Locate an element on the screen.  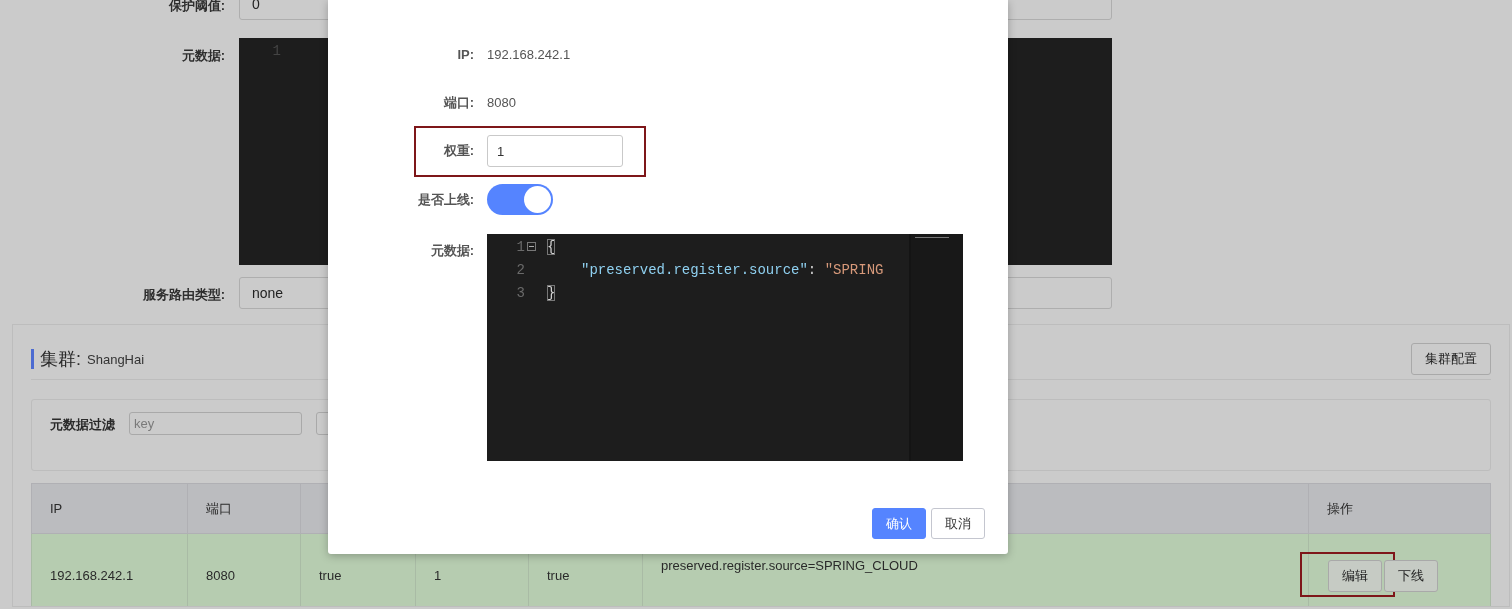
code-line: "preserved.register.source": "SPRING is located at coordinates (732, 270).